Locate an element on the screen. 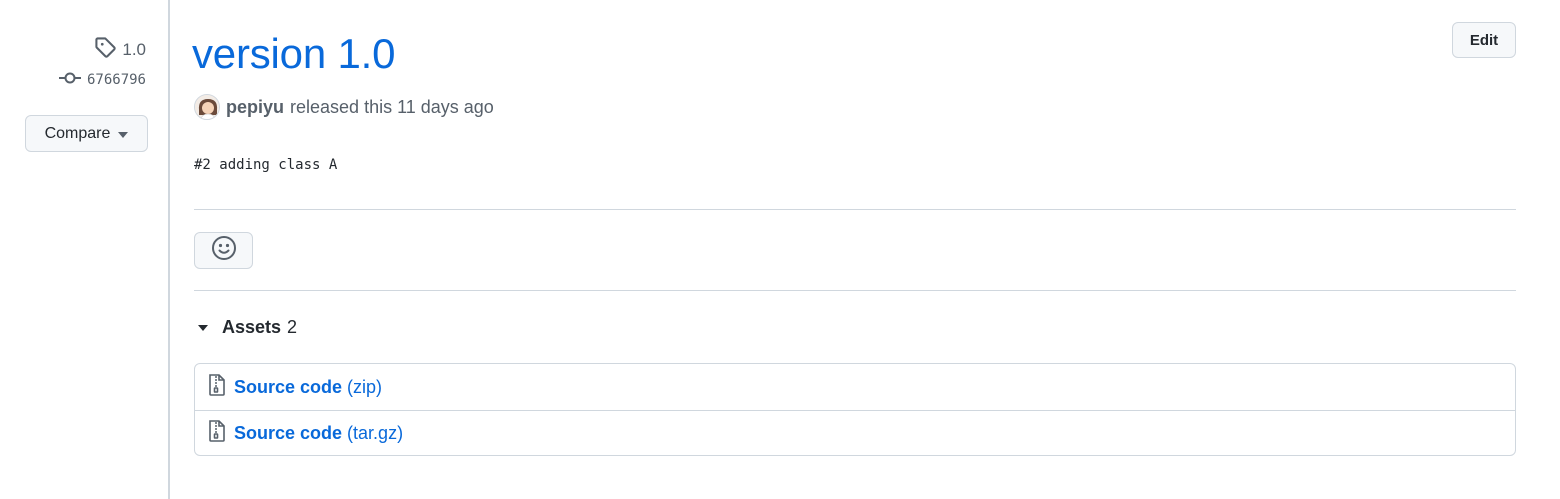  tag-link: 1.0 is located at coordinates (120, 49).